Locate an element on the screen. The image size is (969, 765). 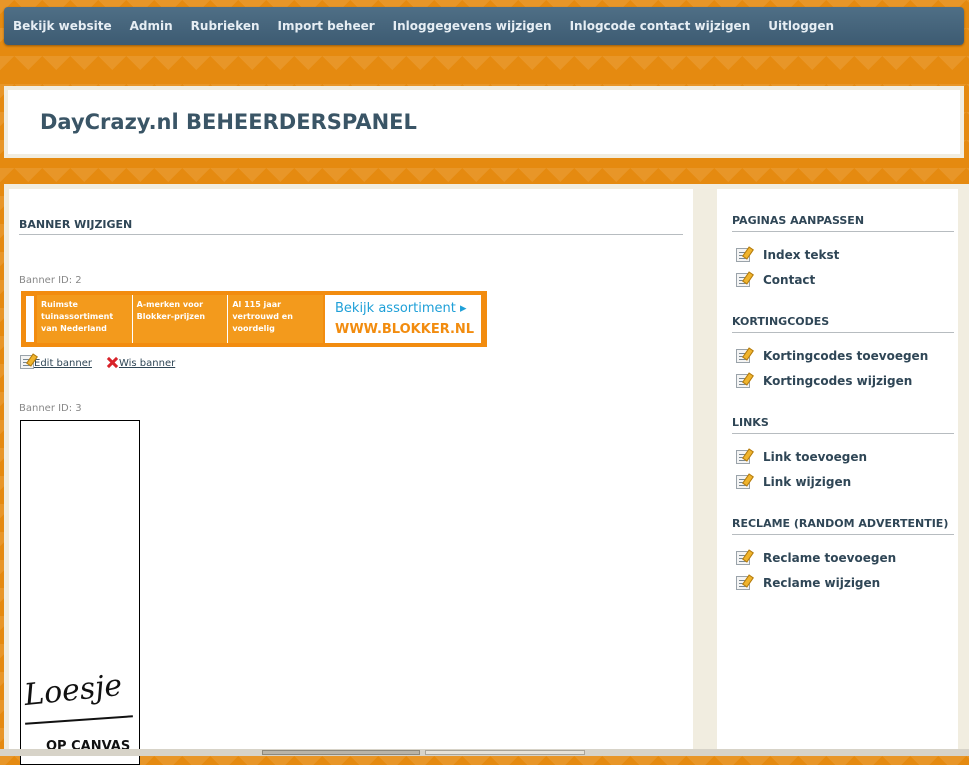
sidebar-item-link-toevoegen: Link toevoegen is located at coordinates (843, 456).